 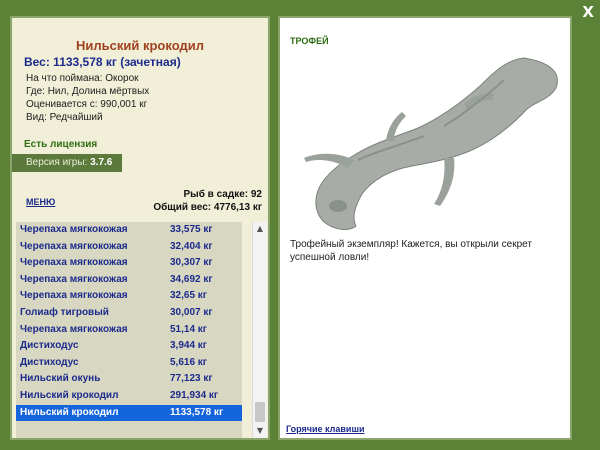 I want to click on catch-list-row: Голиаф тигровый 30,007 кг, so click(x=129, y=313).